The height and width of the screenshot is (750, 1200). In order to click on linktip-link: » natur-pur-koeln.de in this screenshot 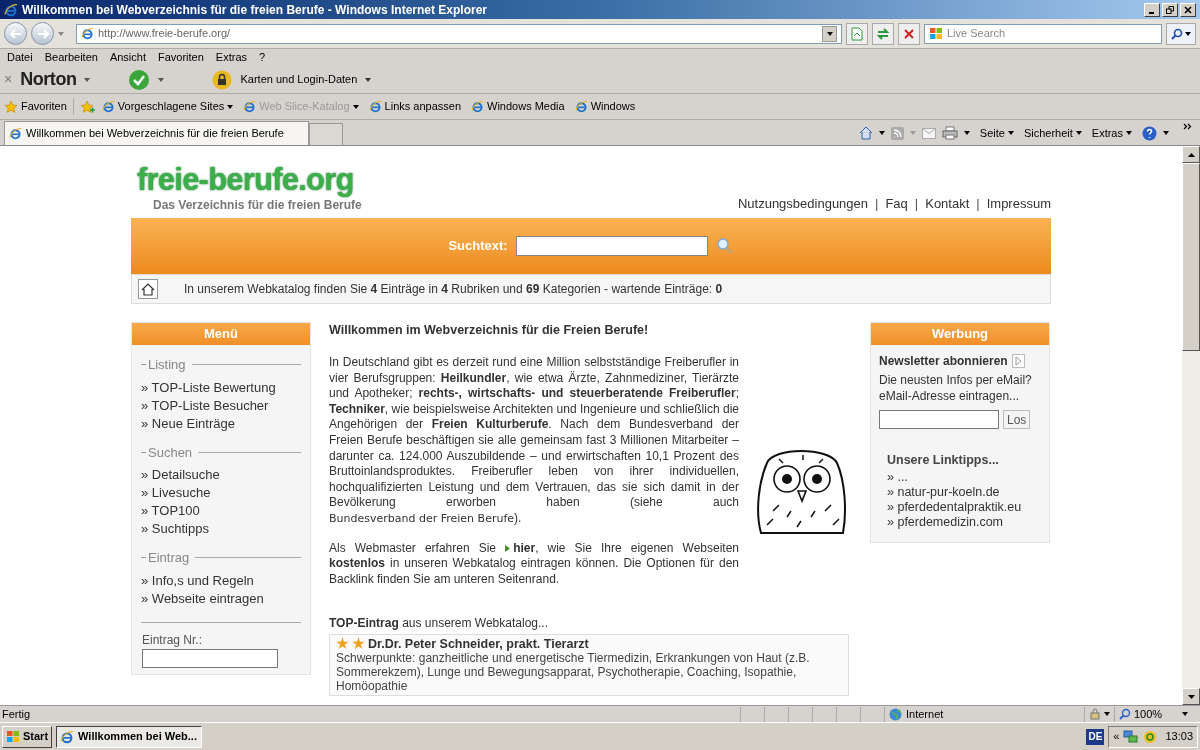, I will do `click(960, 492)`.